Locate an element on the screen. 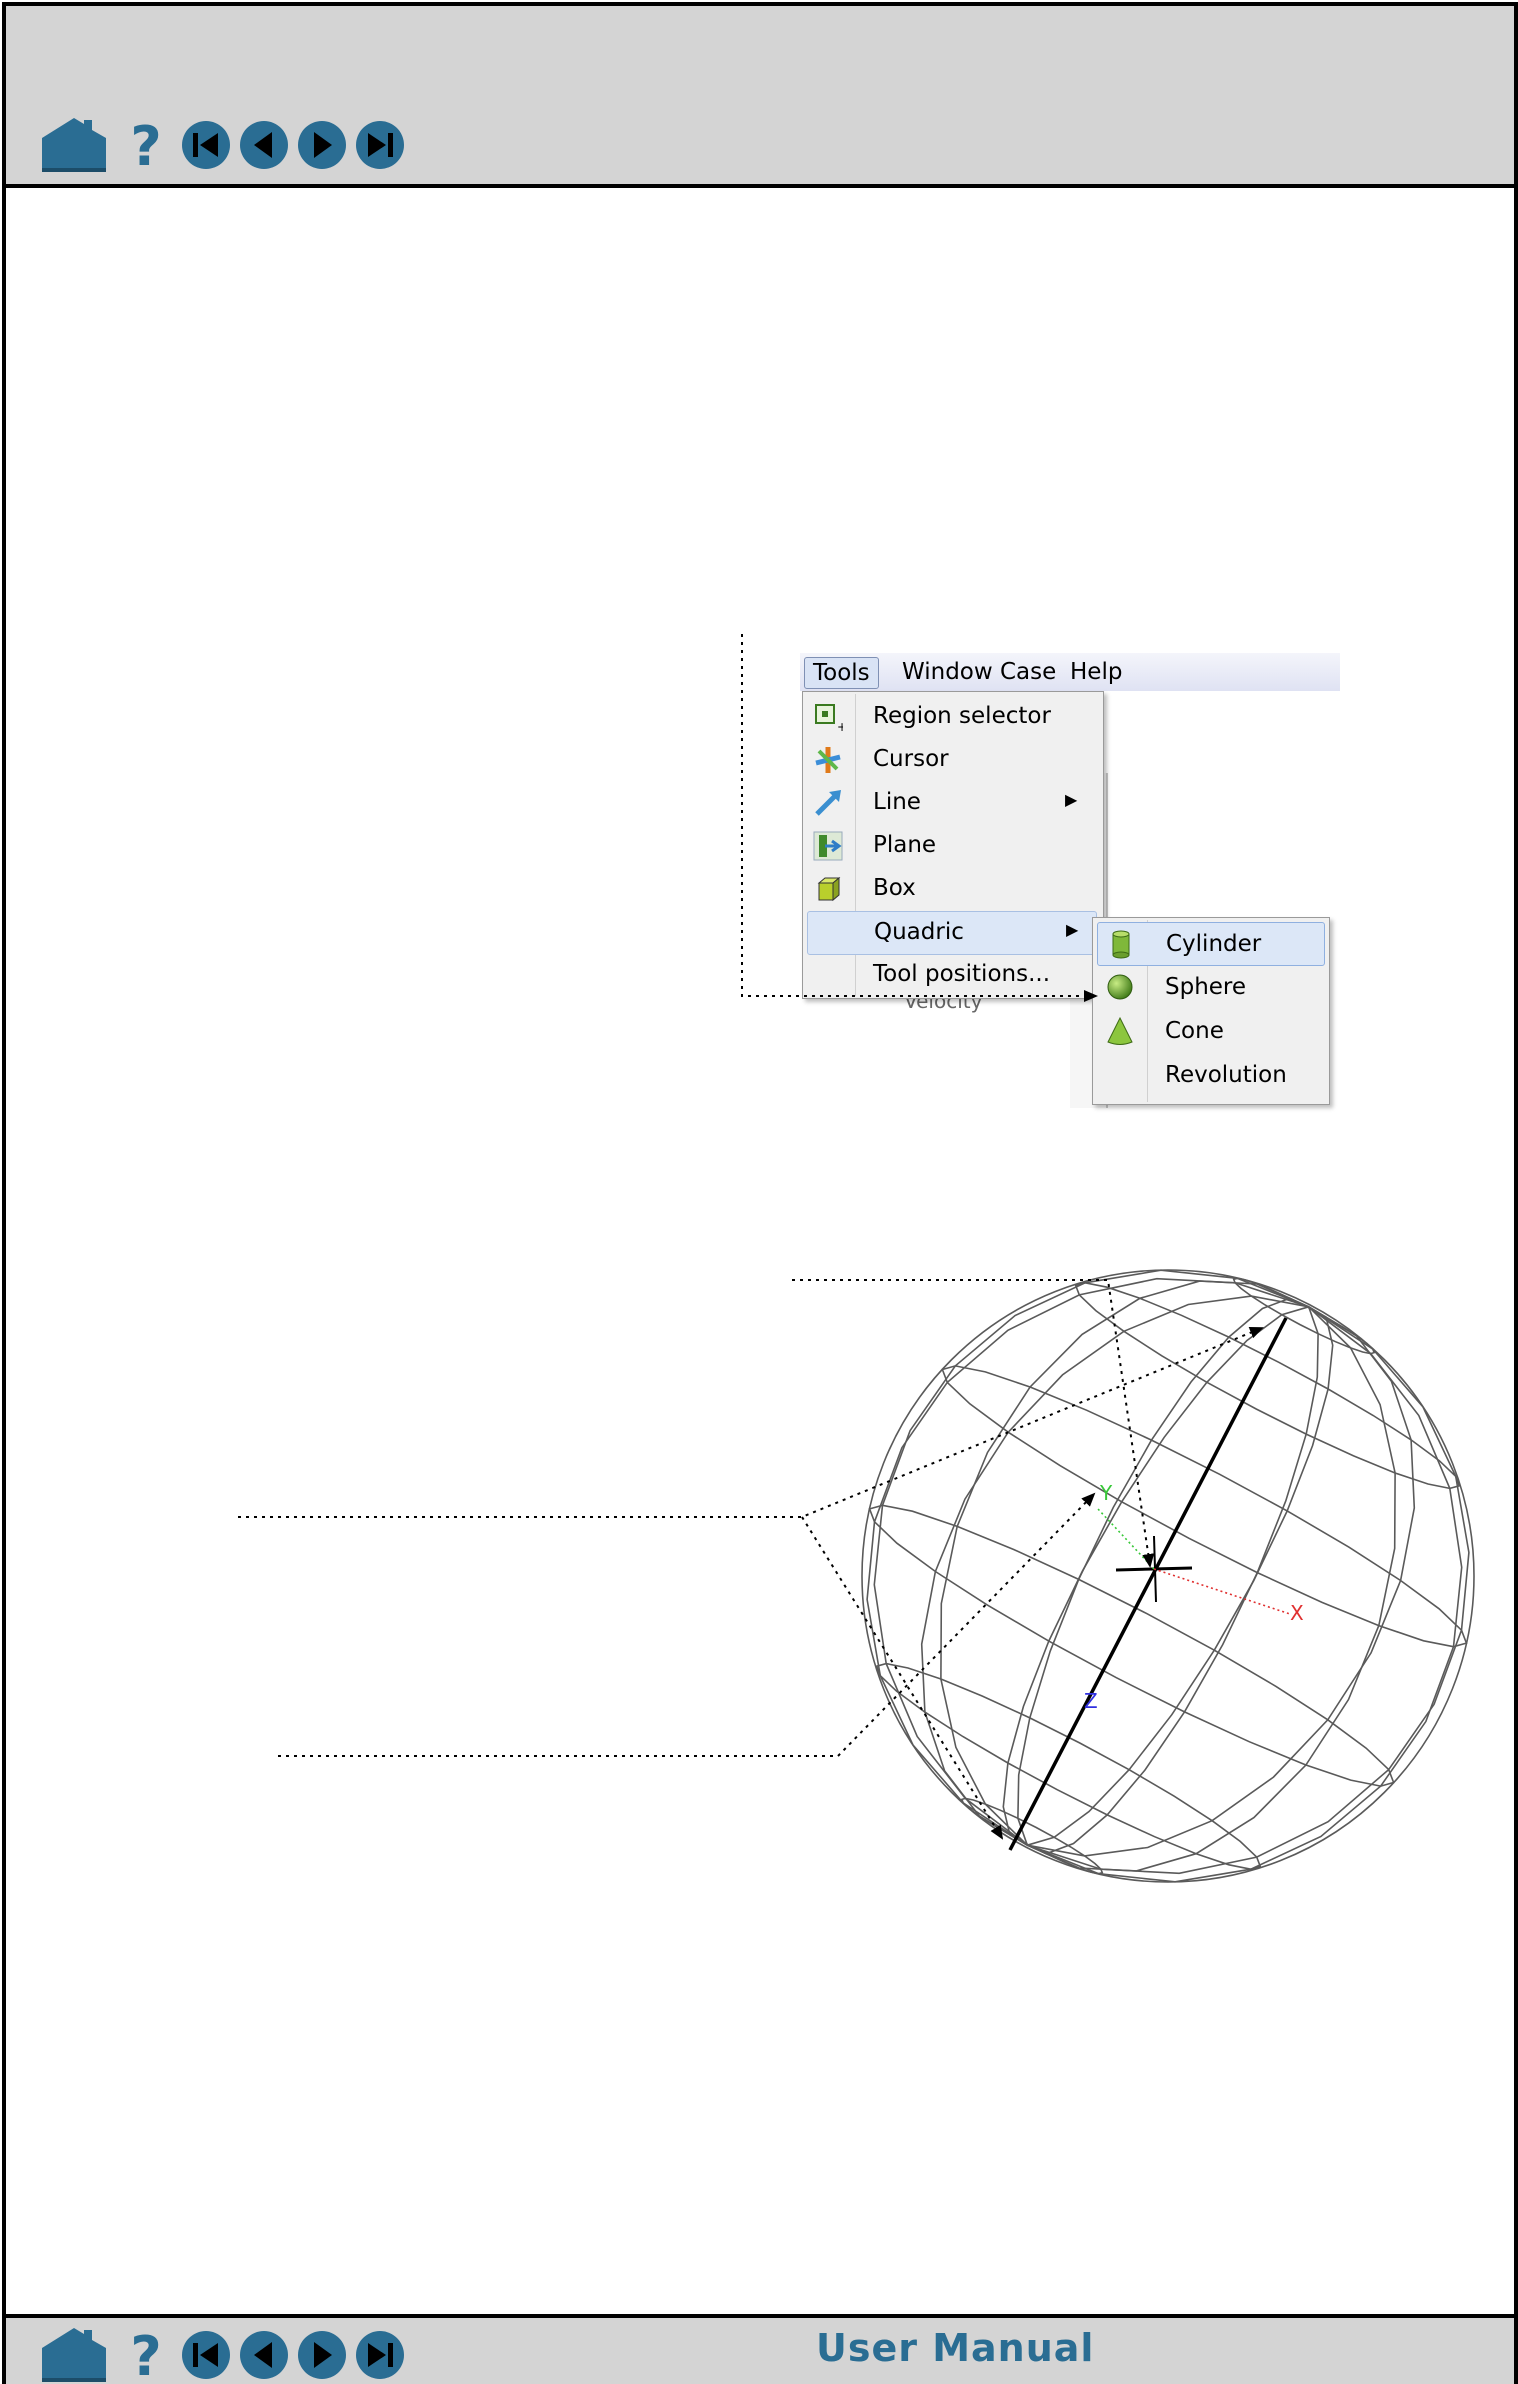 The height and width of the screenshot is (2384, 1518). sphere-axis-line: Y X Z is located at coordinates (1156, 1584).